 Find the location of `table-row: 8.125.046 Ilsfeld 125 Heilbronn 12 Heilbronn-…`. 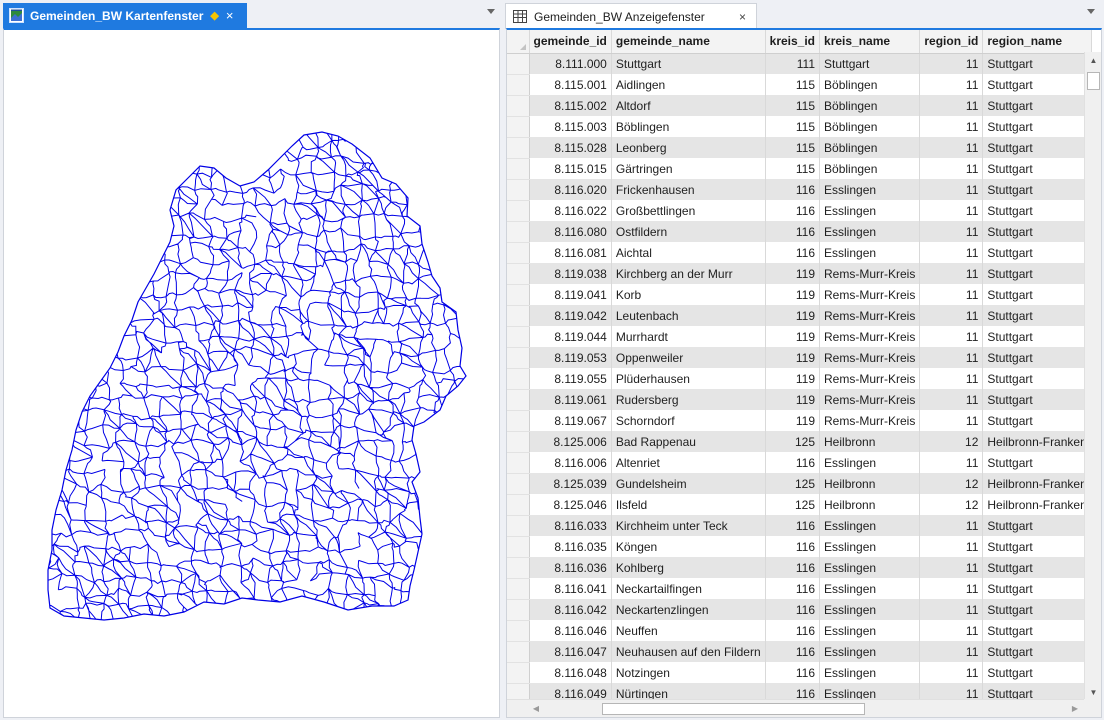

table-row: 8.125.046 Ilsfeld 125 Heilbronn 12 Heilbronn-… is located at coordinates (800, 505).